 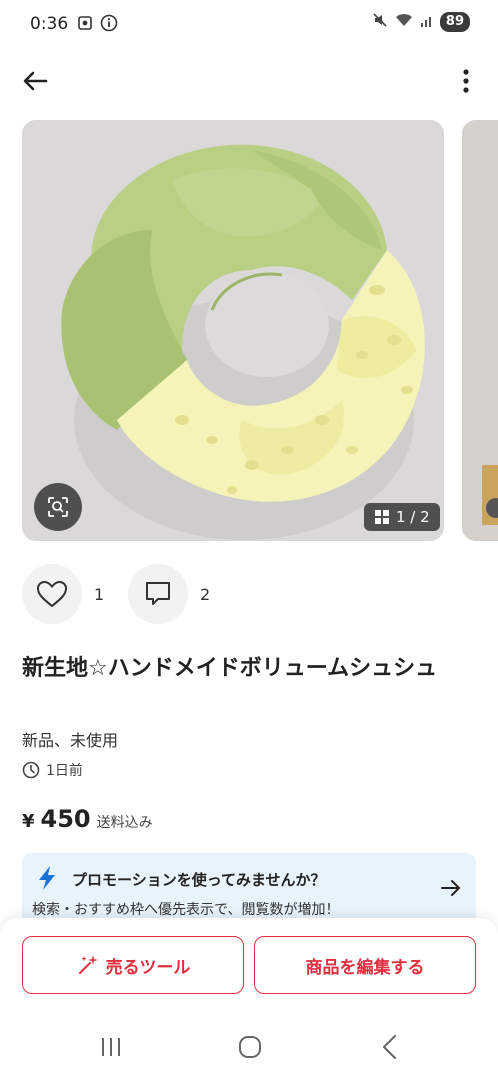 I want to click on image-counter-label: 1 / 2, so click(x=413, y=517).